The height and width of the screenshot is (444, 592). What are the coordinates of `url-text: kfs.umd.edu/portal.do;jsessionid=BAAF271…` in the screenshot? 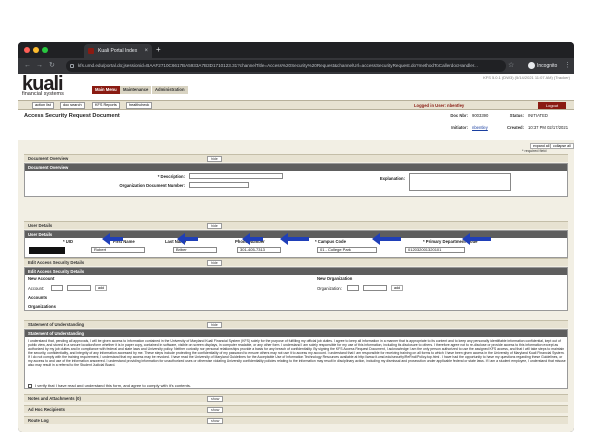 It's located at (278, 65).